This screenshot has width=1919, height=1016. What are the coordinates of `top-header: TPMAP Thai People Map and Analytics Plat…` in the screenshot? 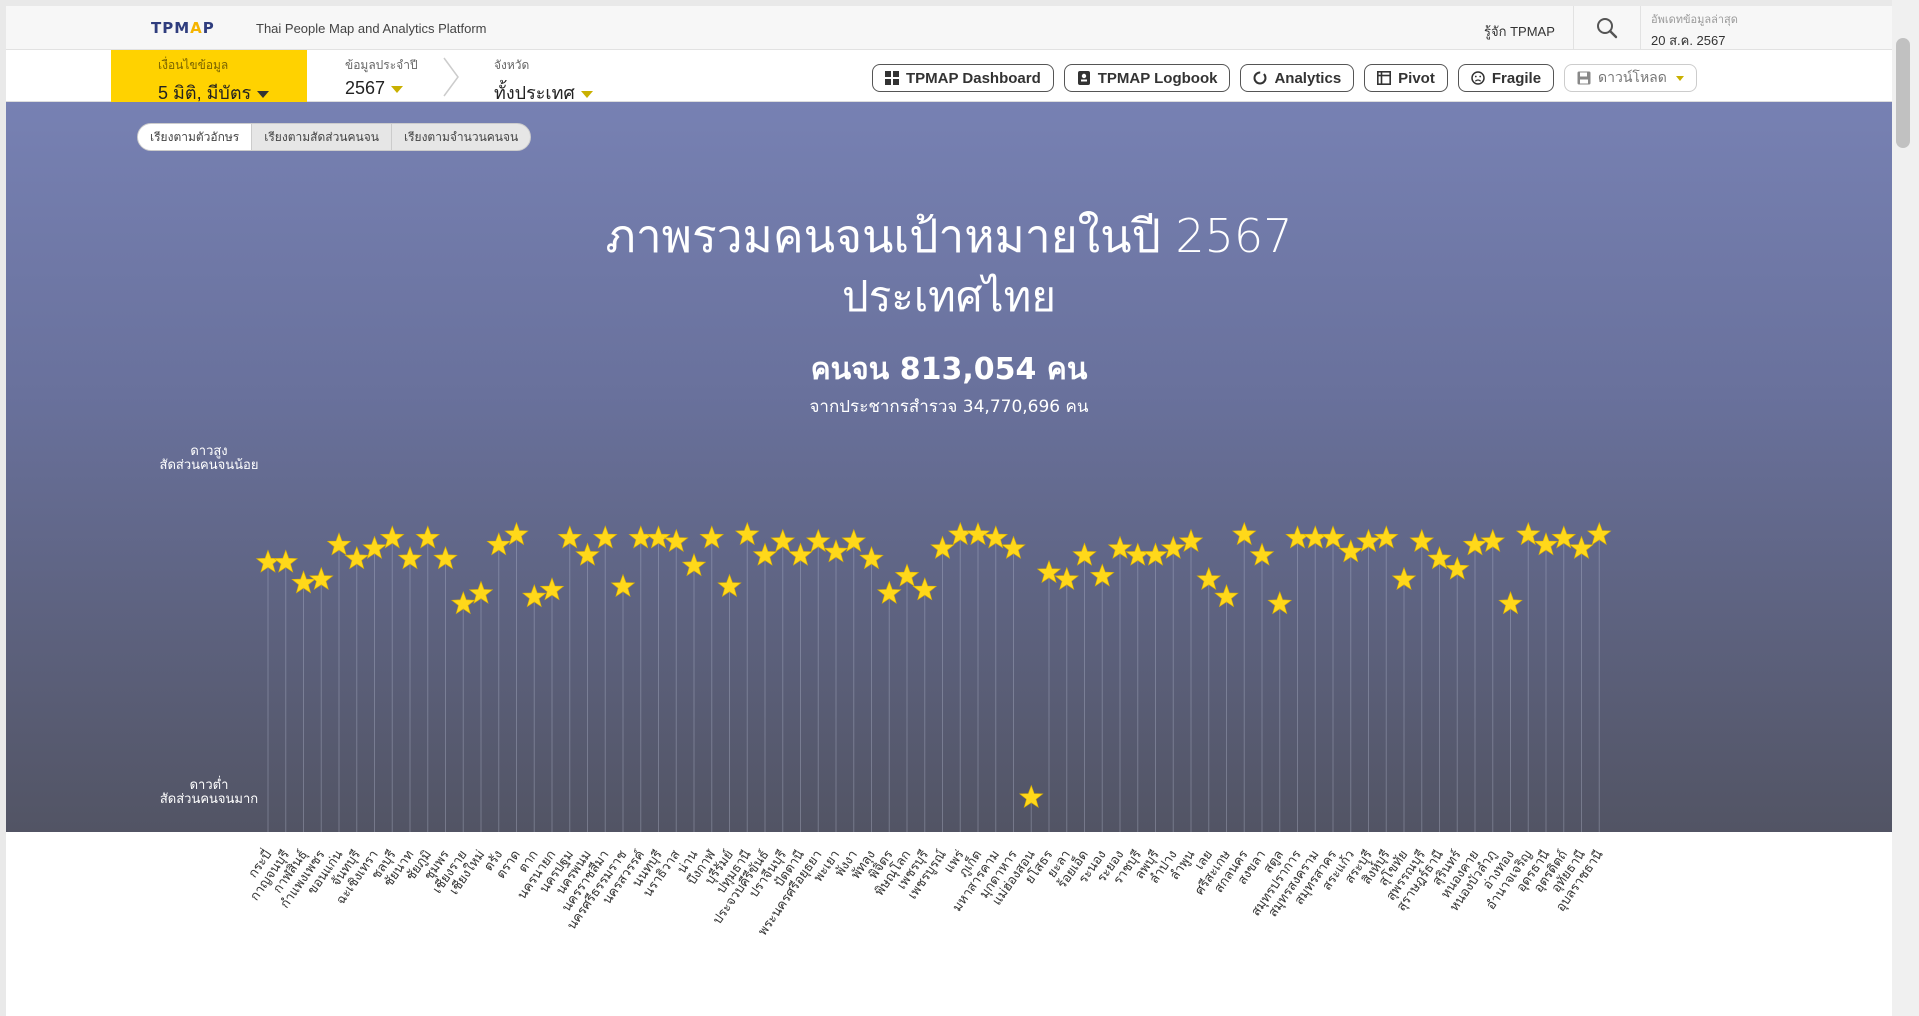 It's located at (949, 28).